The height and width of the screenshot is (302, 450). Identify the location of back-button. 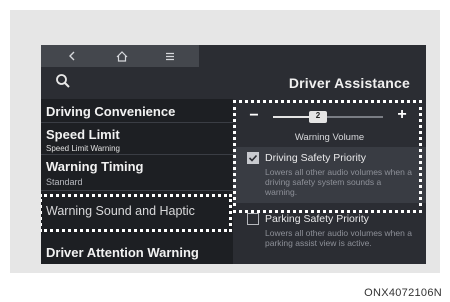
(72, 56).